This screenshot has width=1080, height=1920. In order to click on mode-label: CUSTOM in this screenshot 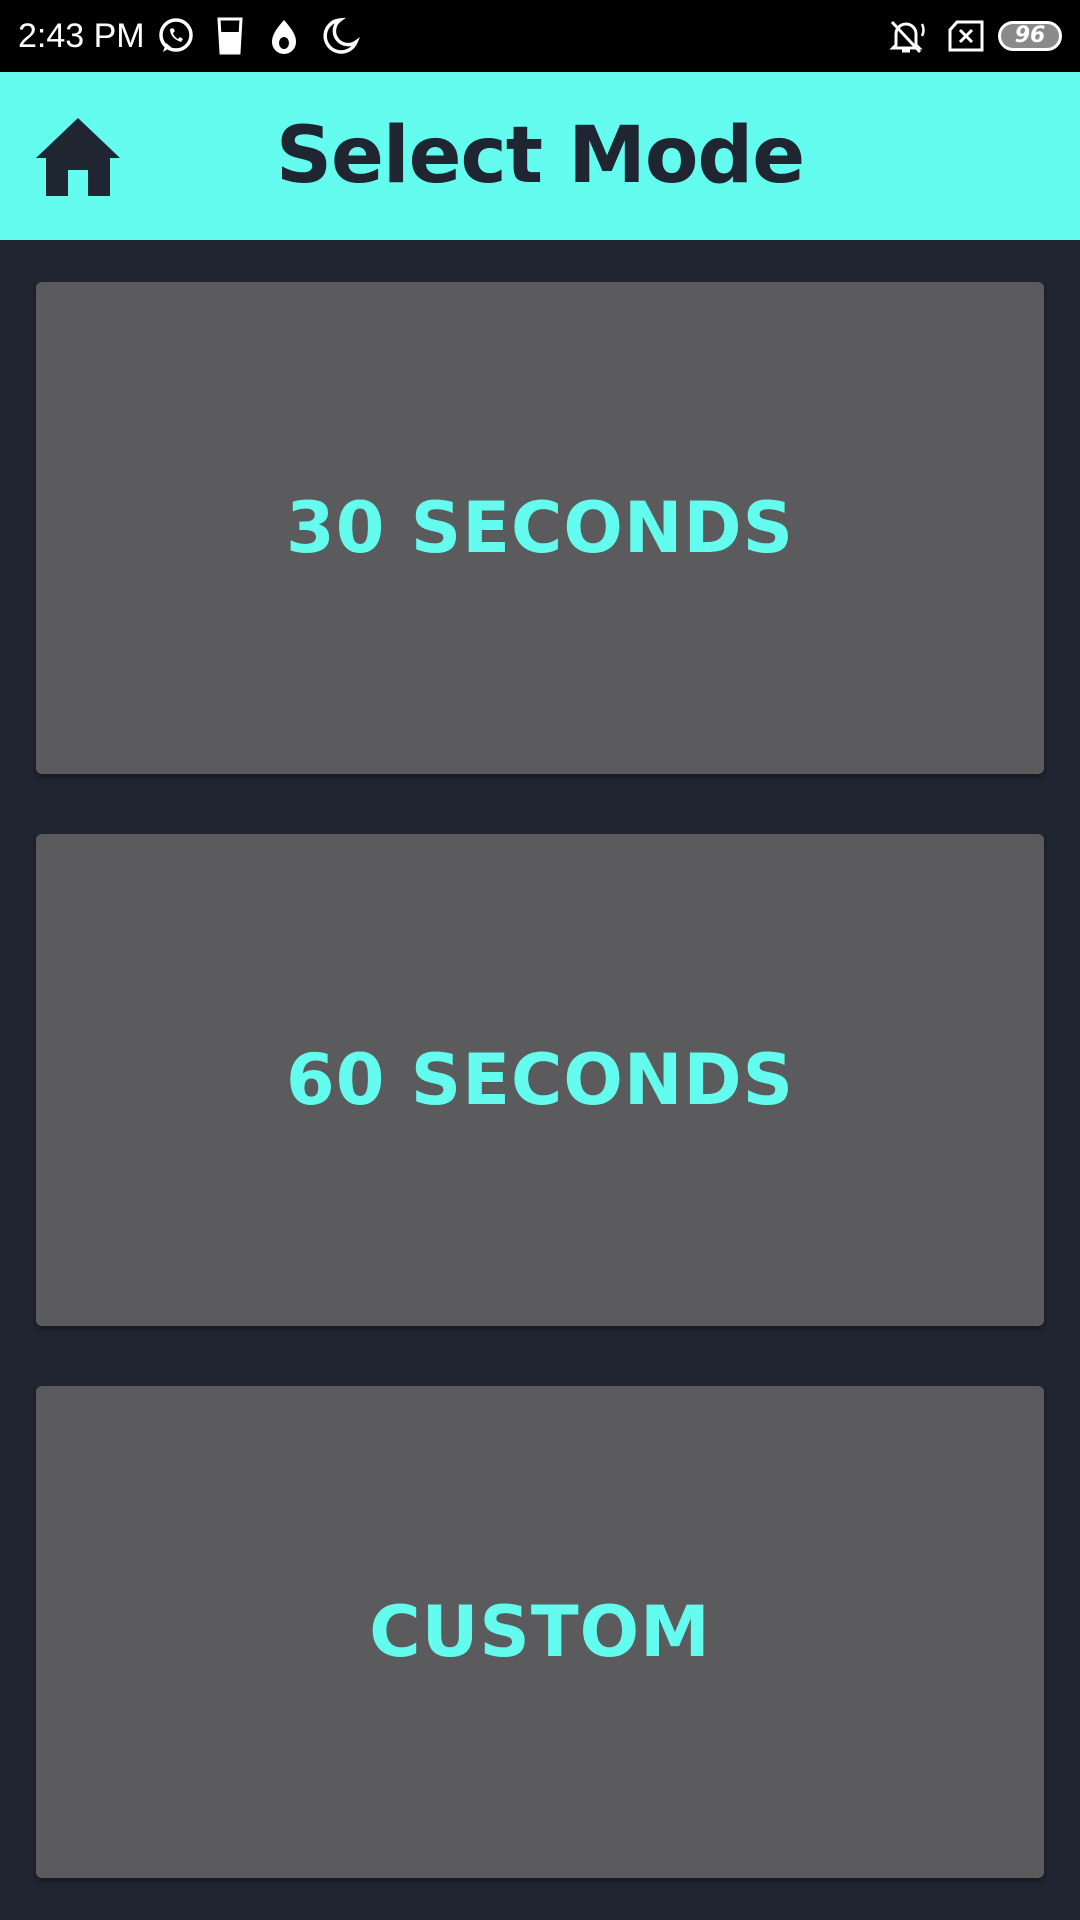, I will do `click(540, 1632)`.